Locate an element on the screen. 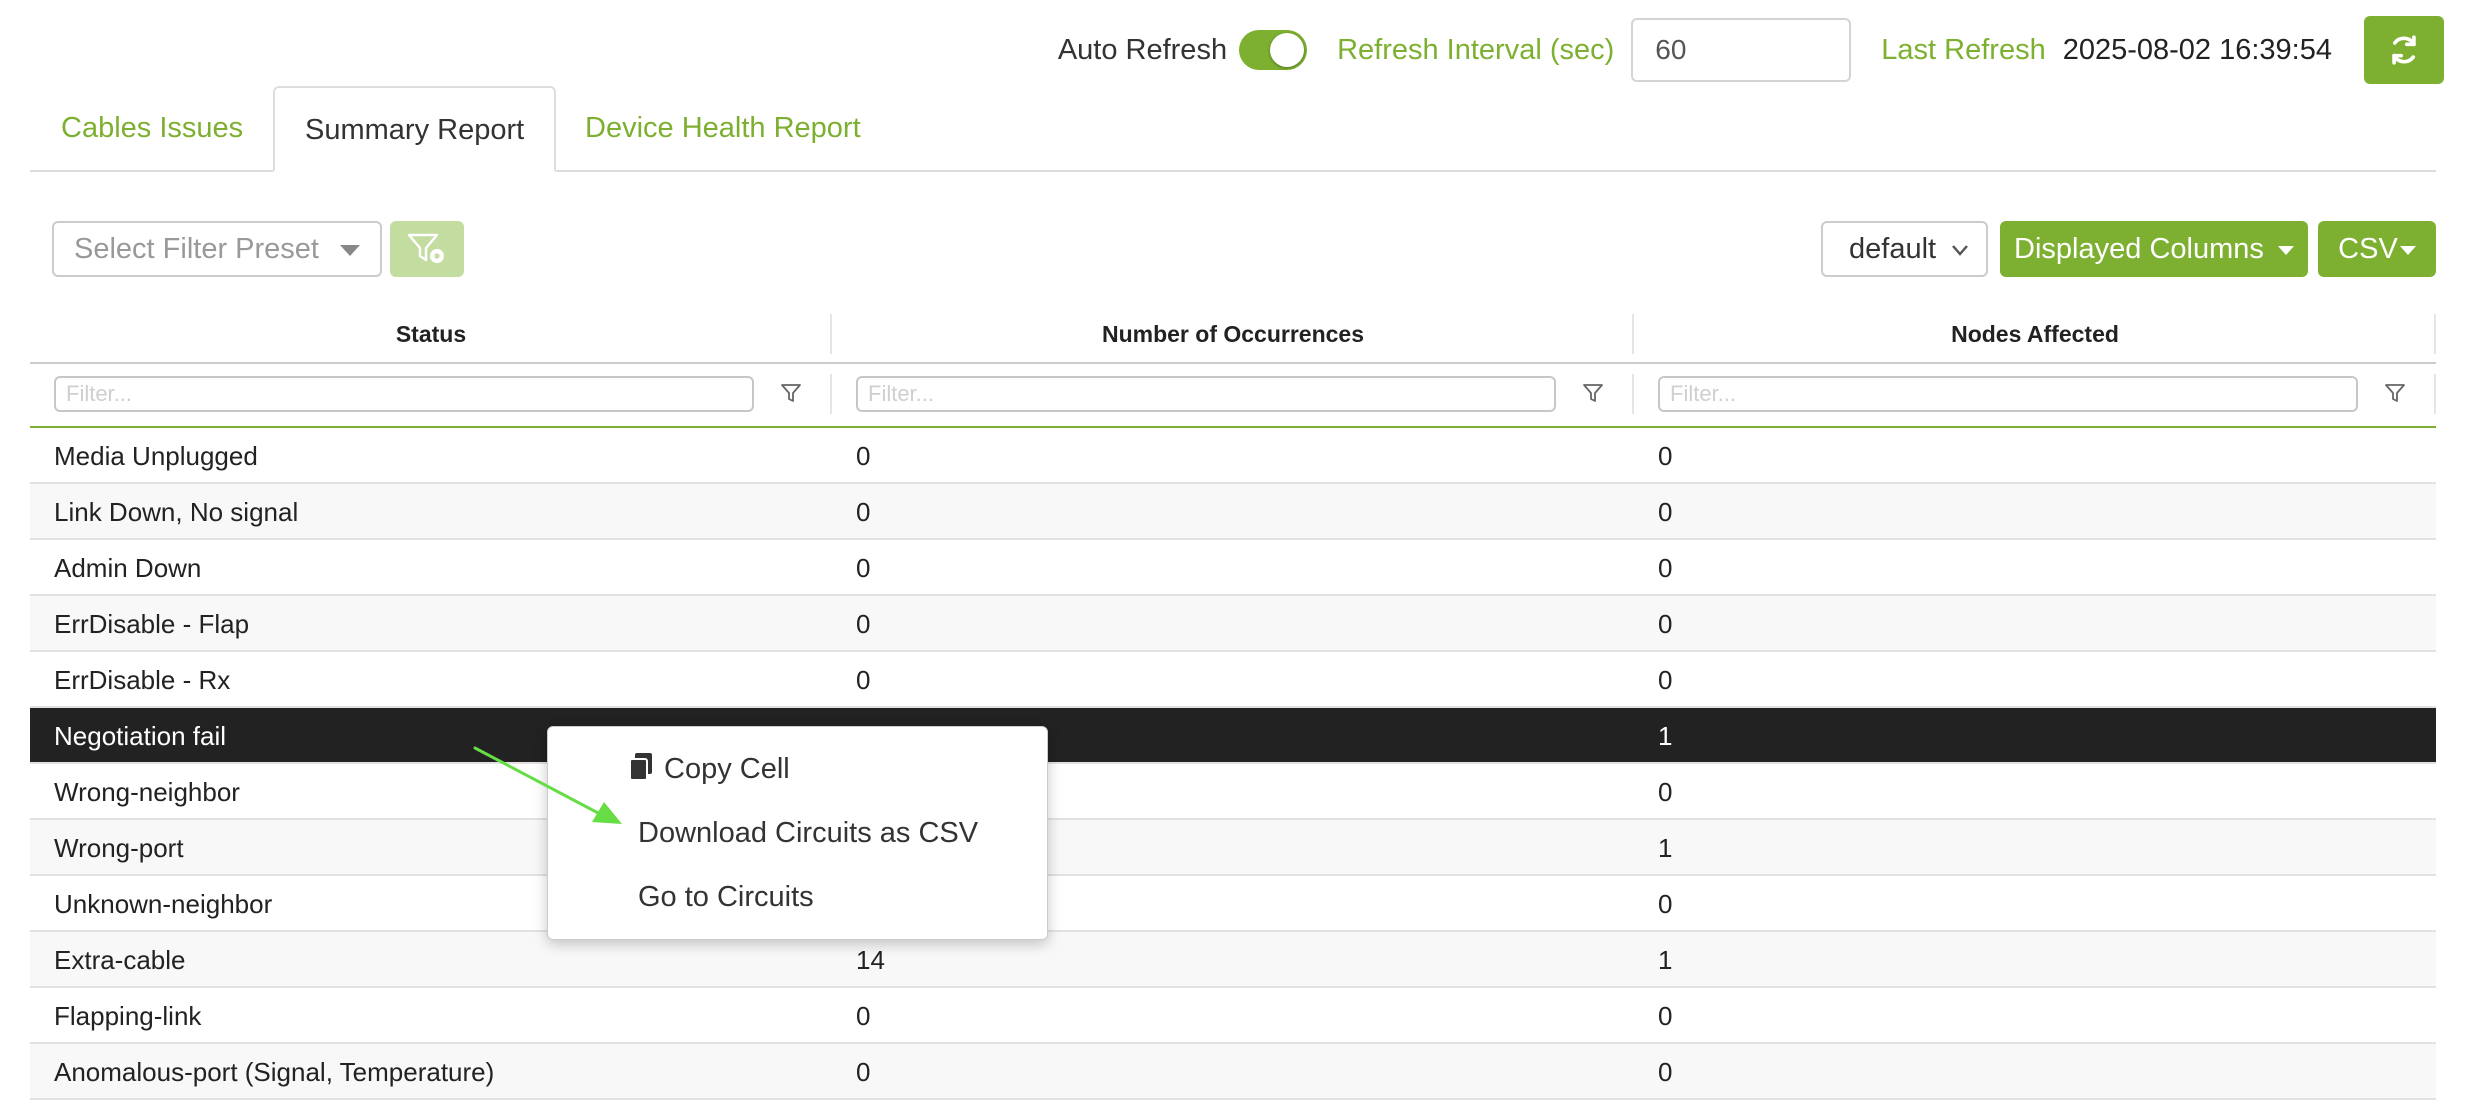 Image resolution: width=2470 pixels, height=1106 pixels. refresh-button is located at coordinates (2404, 50).